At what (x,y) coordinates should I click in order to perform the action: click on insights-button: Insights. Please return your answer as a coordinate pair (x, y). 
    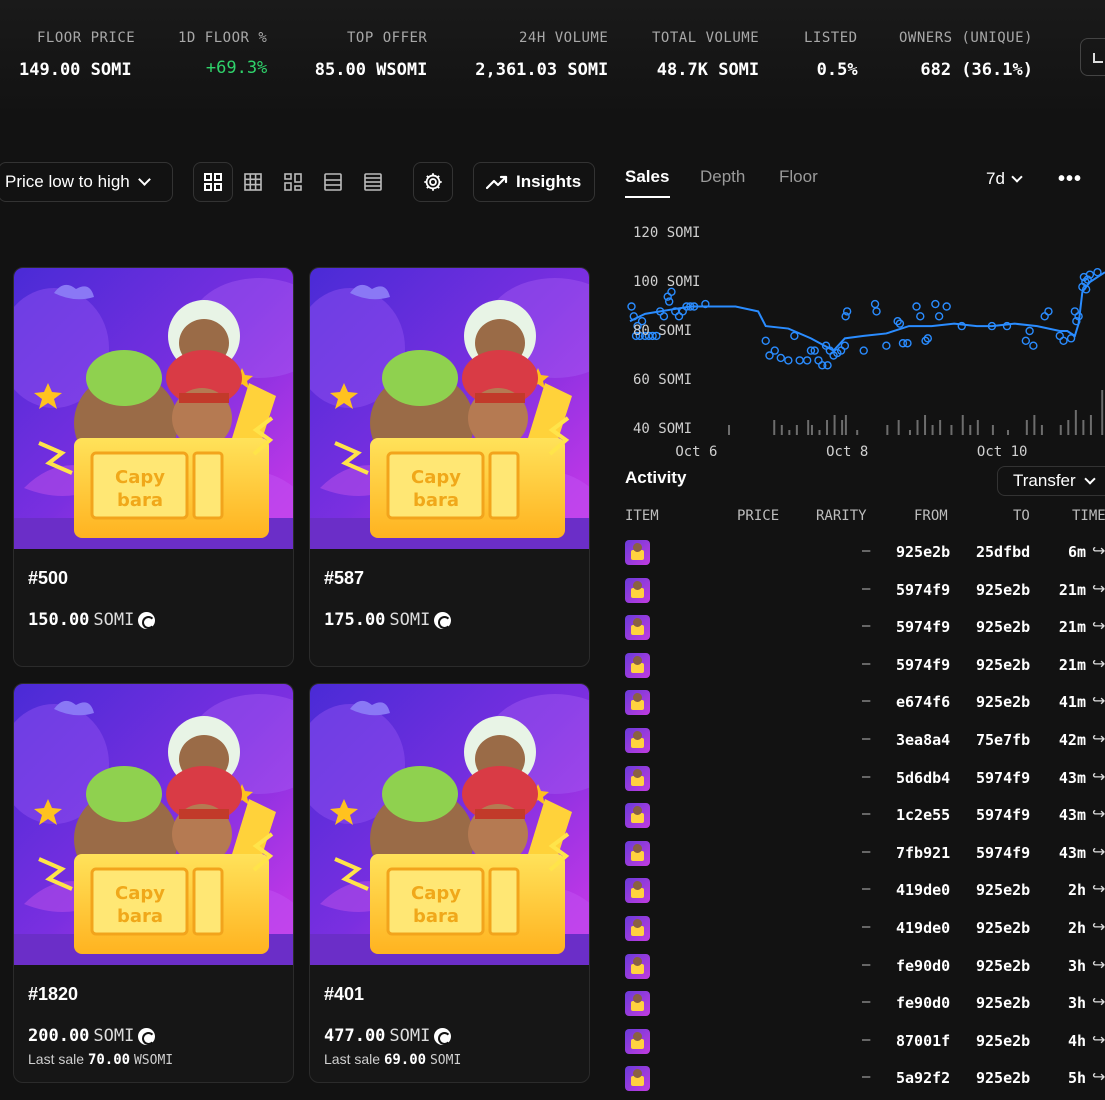
    Looking at the image, I should click on (534, 182).